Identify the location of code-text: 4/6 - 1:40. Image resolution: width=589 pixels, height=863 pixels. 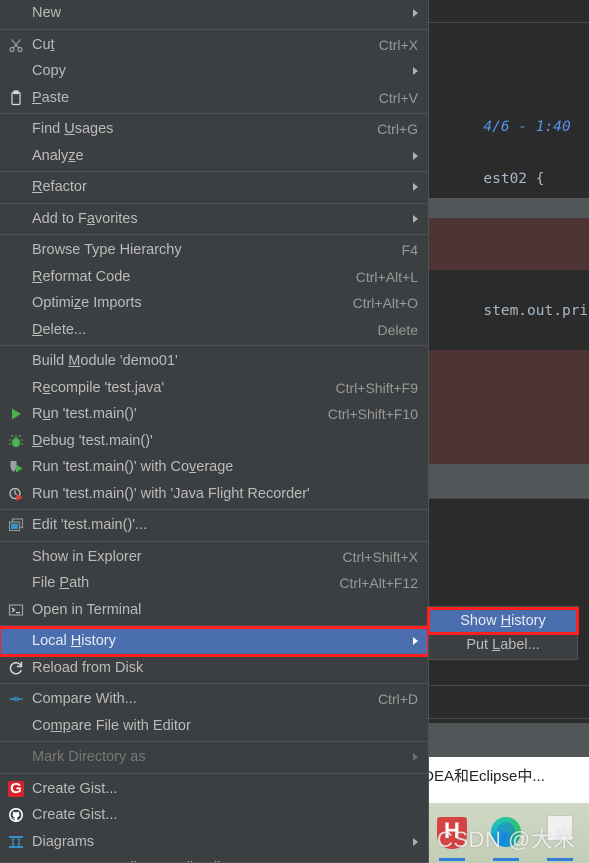
(527, 127).